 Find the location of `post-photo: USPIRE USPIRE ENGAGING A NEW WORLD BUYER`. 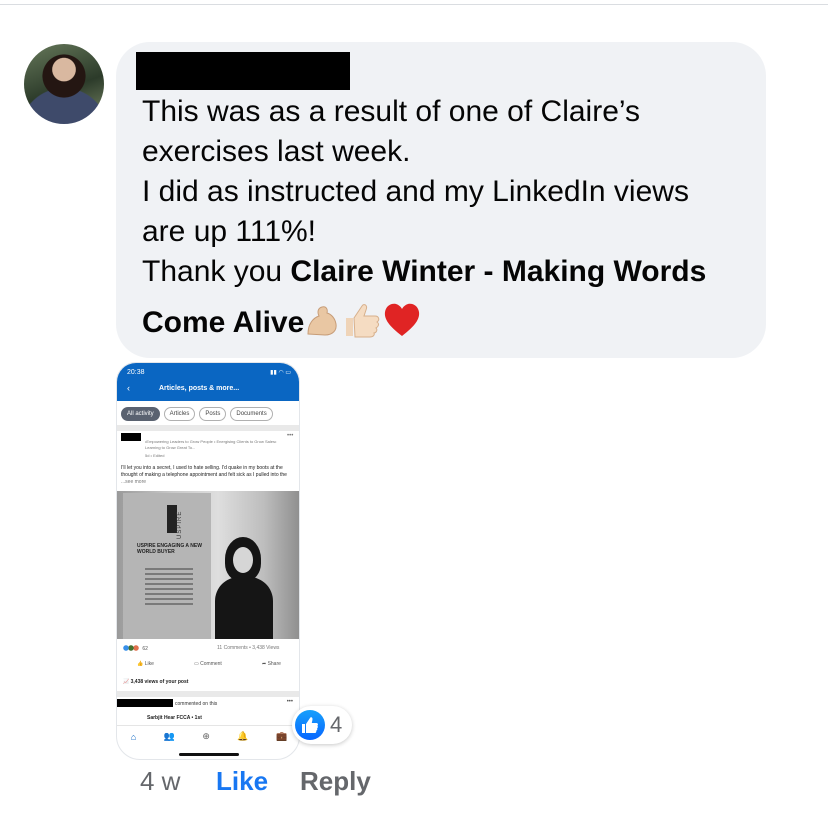

post-photo: USPIRE USPIRE ENGAGING A NEW WORLD BUYER is located at coordinates (208, 565).